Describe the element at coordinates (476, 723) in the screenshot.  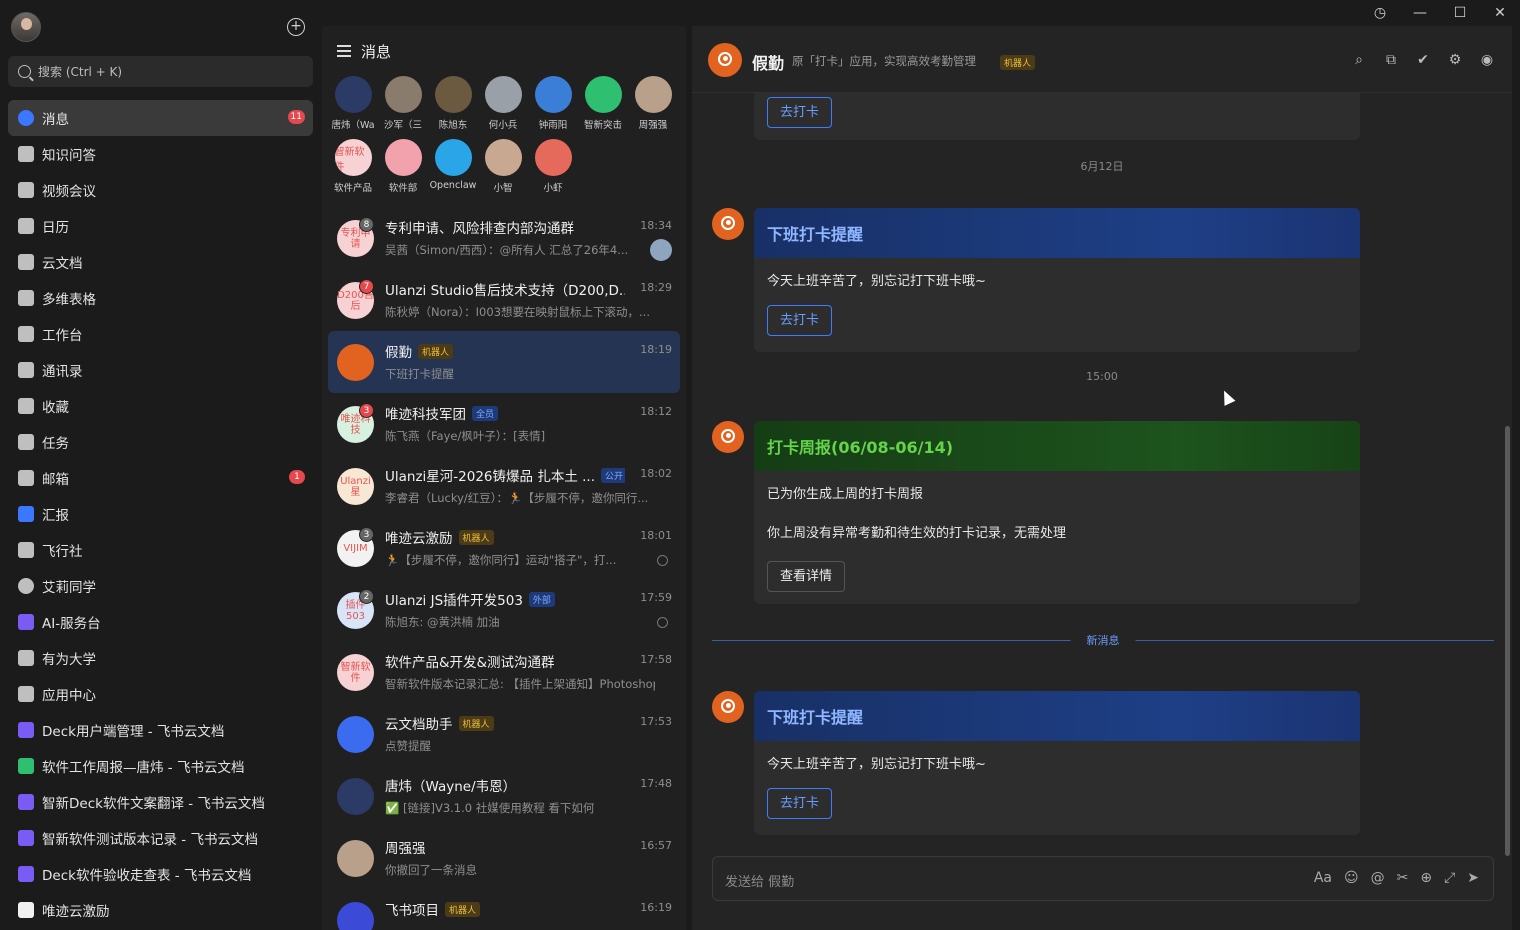
I see `chat-tag: 机器人` at that location.